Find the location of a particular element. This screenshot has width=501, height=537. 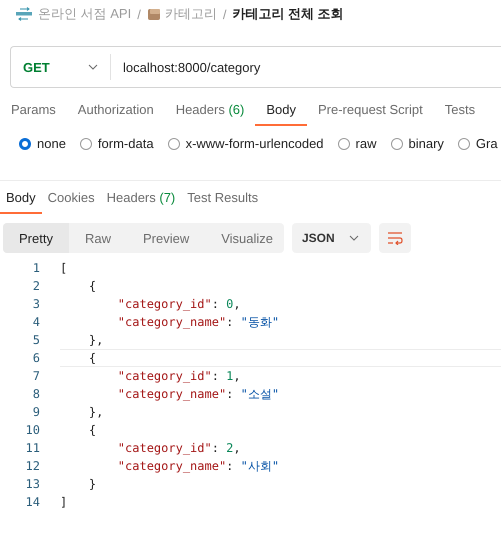

body-type-radio: Gra is located at coordinates (478, 143).